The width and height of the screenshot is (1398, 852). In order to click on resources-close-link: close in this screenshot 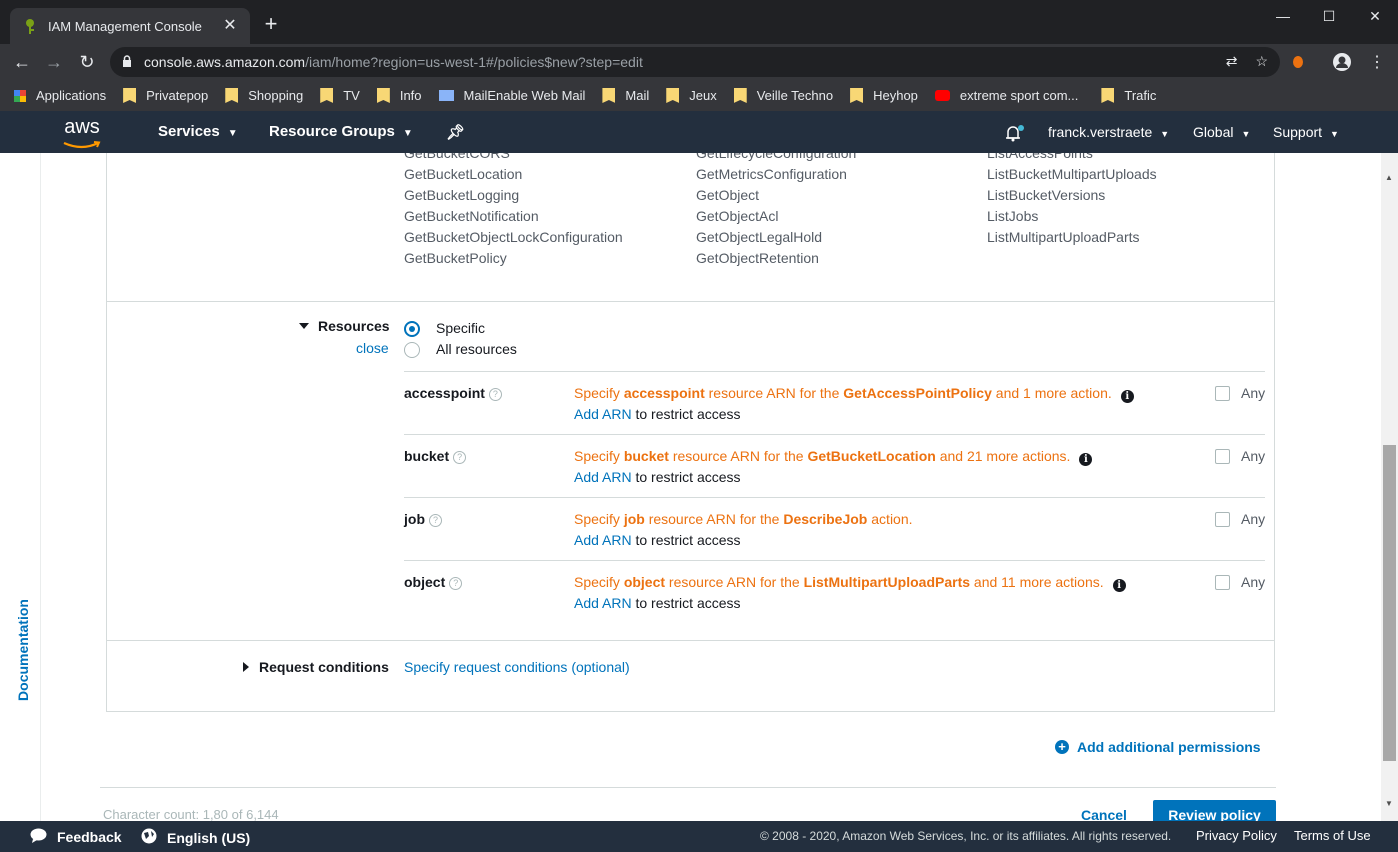, I will do `click(372, 348)`.